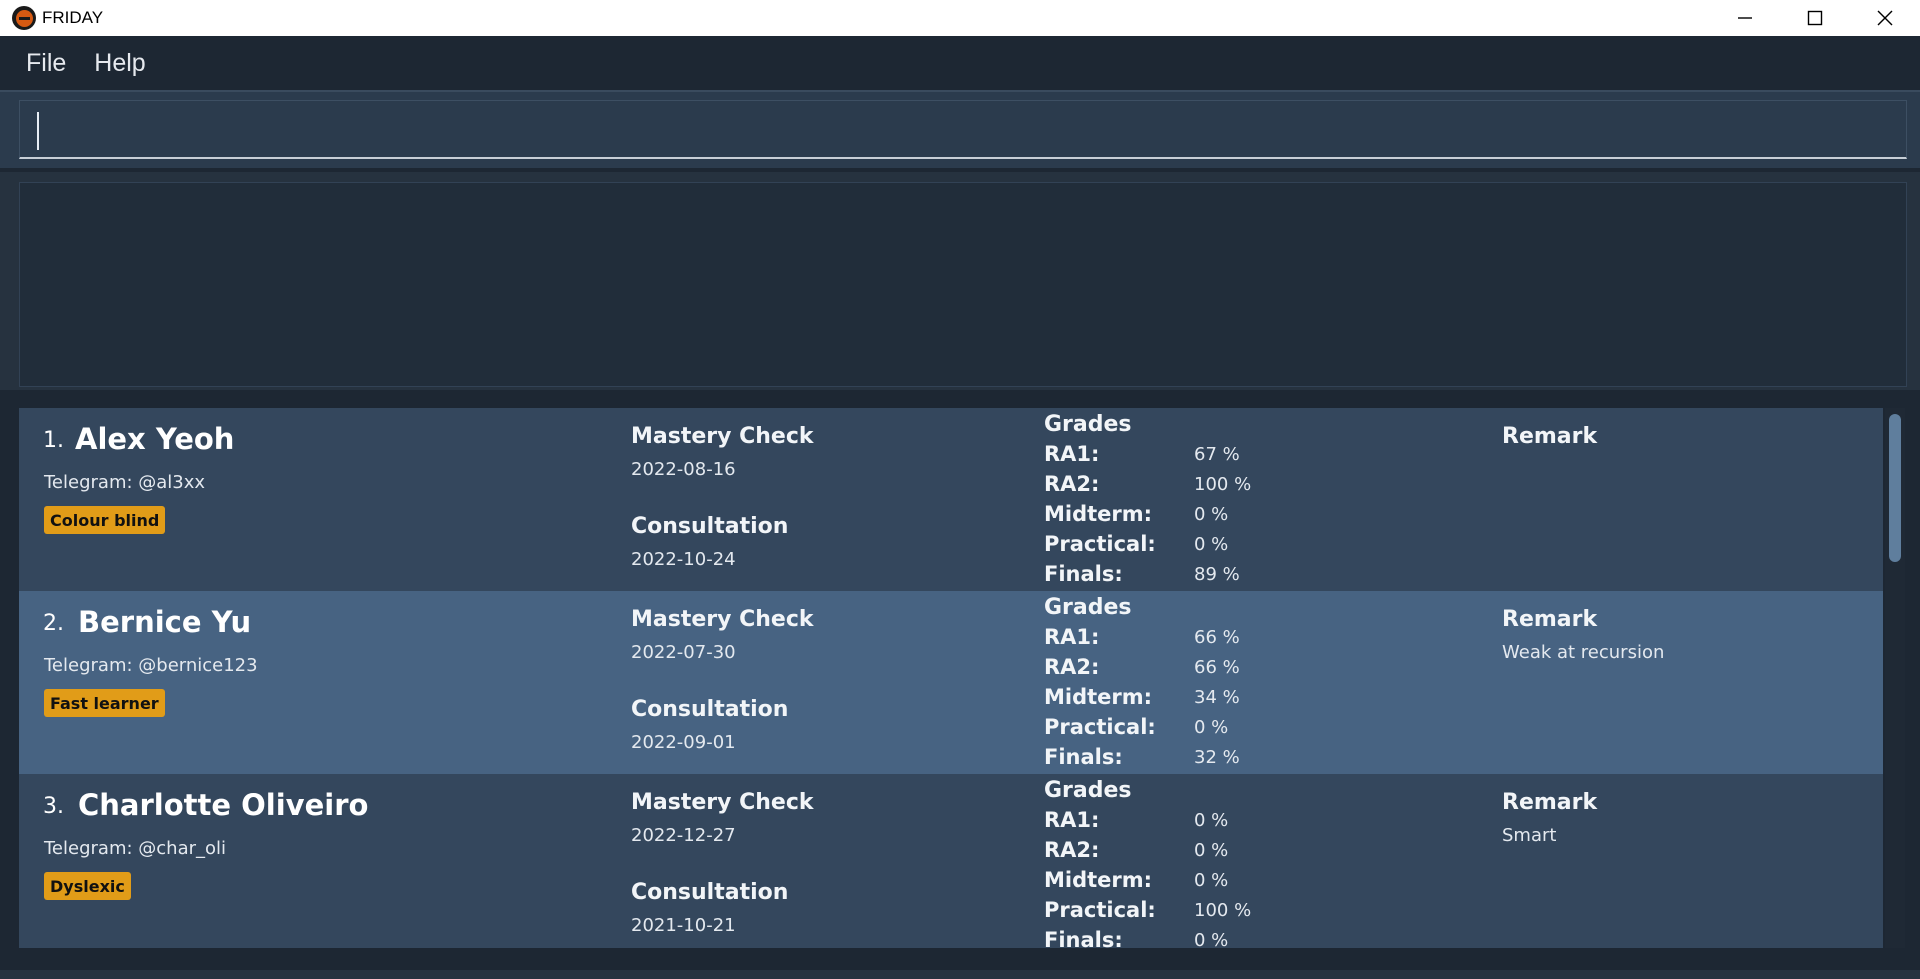  Describe the element at coordinates (683, 559) in the screenshot. I see `consultation-date: 2022-10-24` at that location.